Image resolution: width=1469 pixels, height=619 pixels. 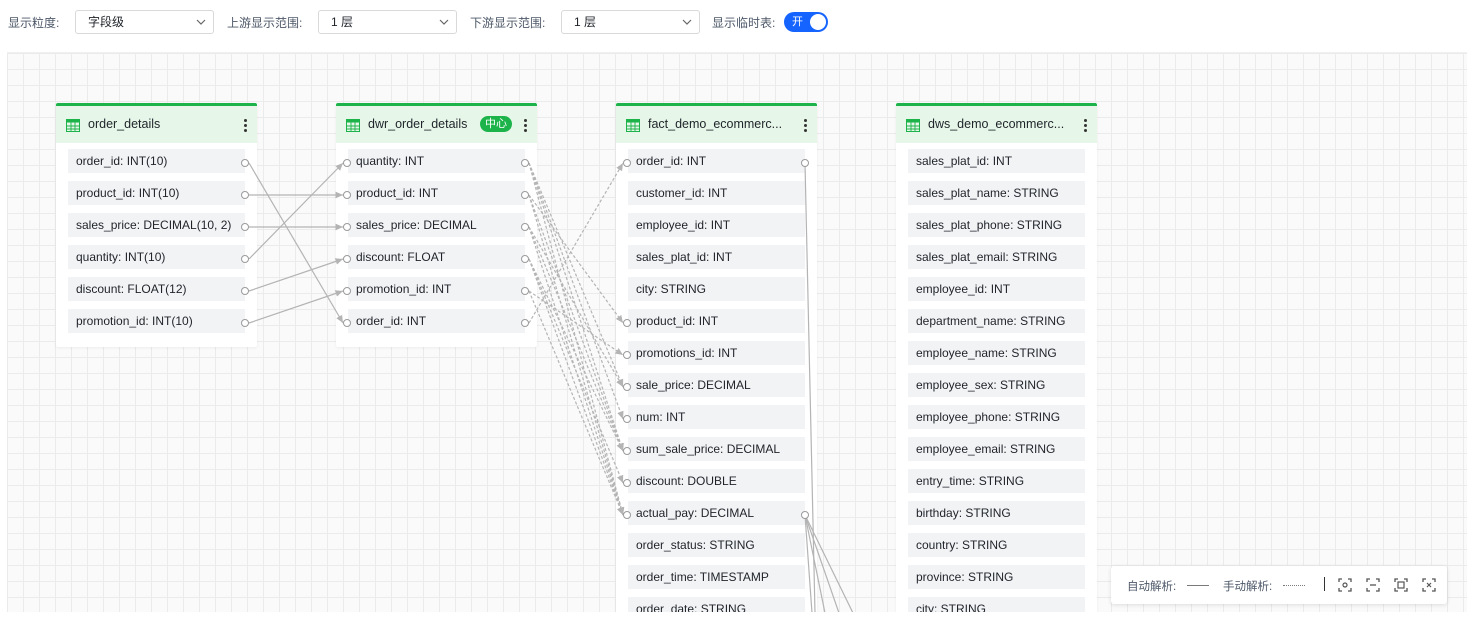 I want to click on field-row: sum_sale_price: DECIMAL, so click(x=716, y=449).